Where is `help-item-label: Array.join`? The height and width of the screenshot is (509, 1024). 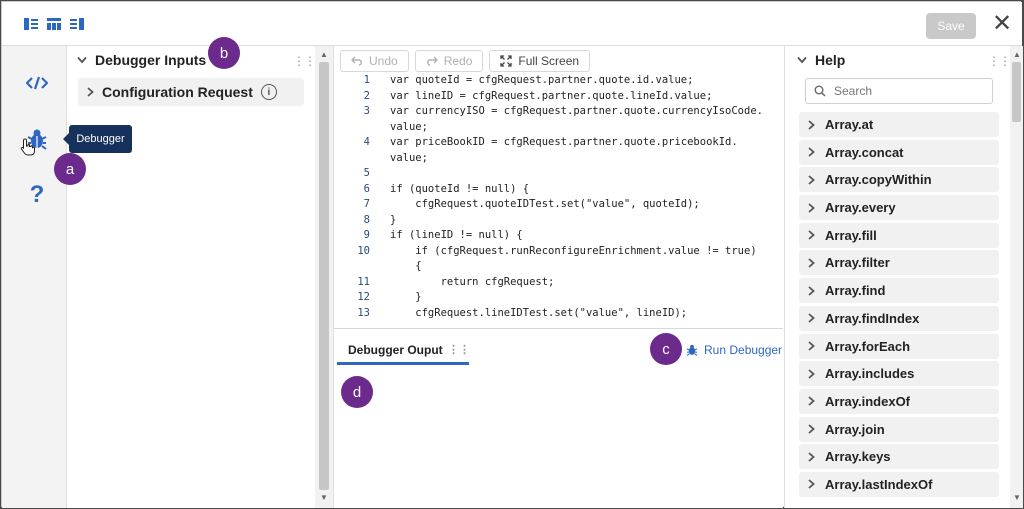
help-item-label: Array.join is located at coordinates (855, 429).